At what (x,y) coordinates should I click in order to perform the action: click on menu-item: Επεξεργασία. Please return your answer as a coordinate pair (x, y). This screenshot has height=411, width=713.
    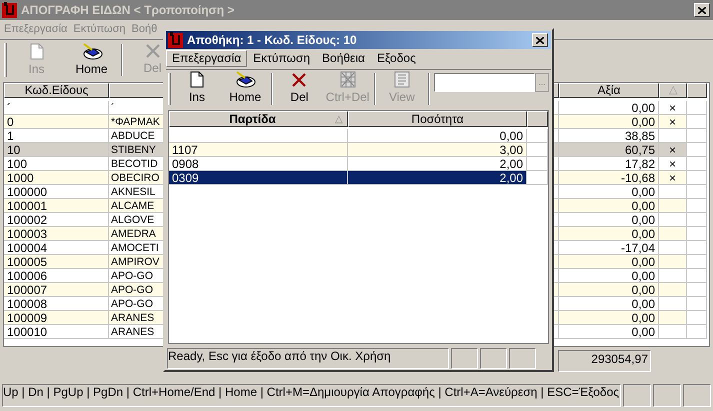
    Looking at the image, I should click on (207, 59).